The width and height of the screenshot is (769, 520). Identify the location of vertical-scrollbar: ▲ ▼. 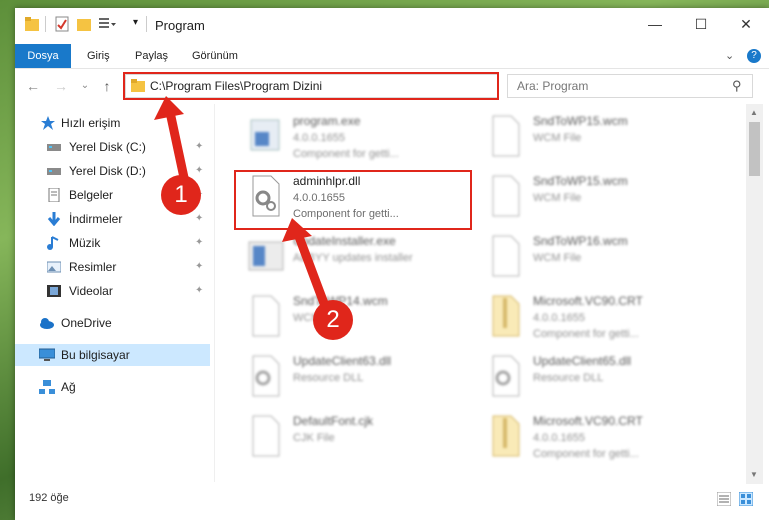
(754, 294).